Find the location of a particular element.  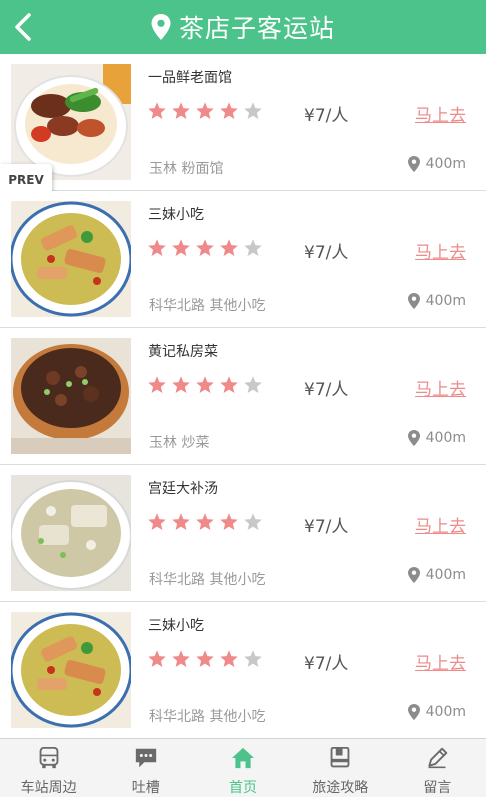

tab-label: 旅途攻略 is located at coordinates (340, 788).